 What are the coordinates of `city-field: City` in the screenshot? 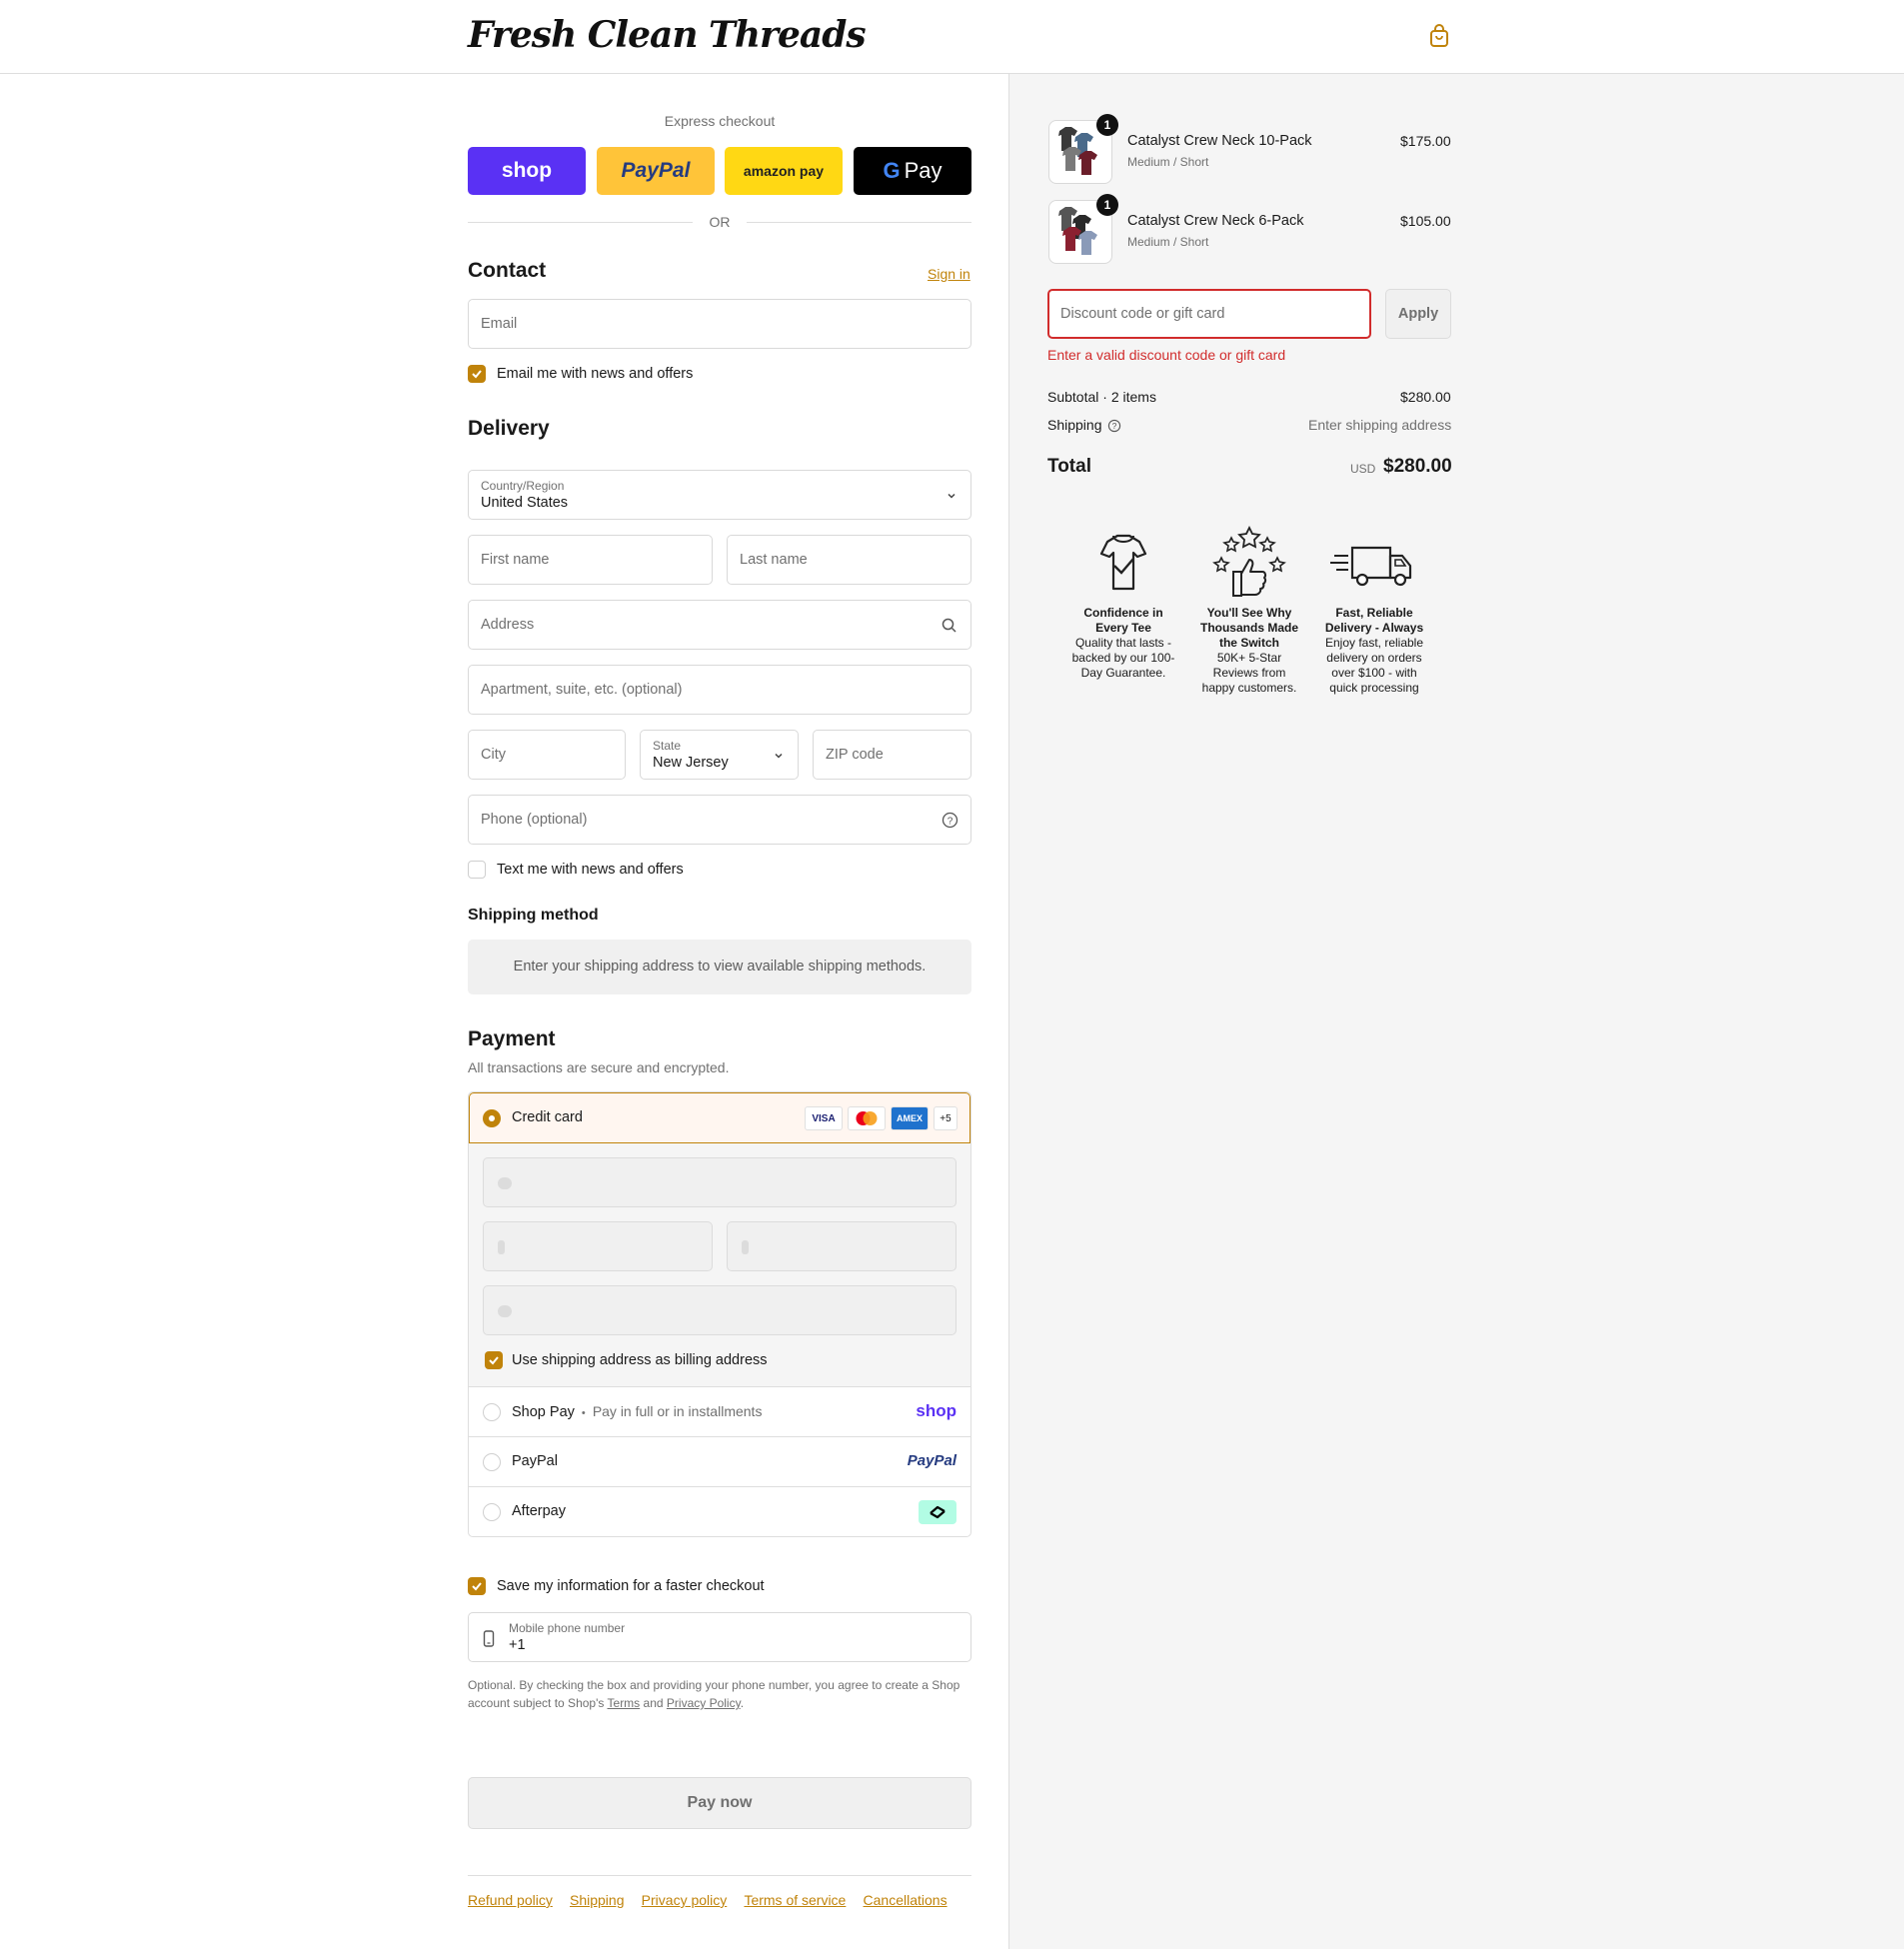 It's located at (547, 755).